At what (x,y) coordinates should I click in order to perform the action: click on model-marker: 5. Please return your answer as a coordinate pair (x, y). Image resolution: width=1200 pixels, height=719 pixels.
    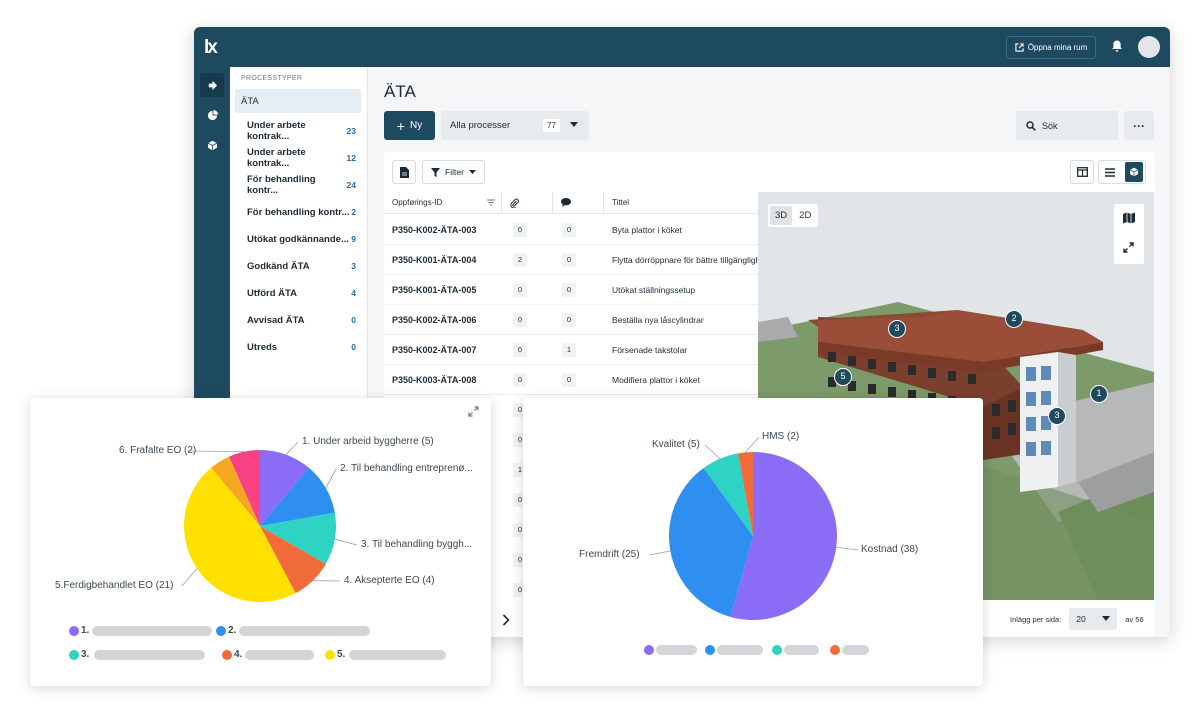
    Looking at the image, I should click on (843, 377).